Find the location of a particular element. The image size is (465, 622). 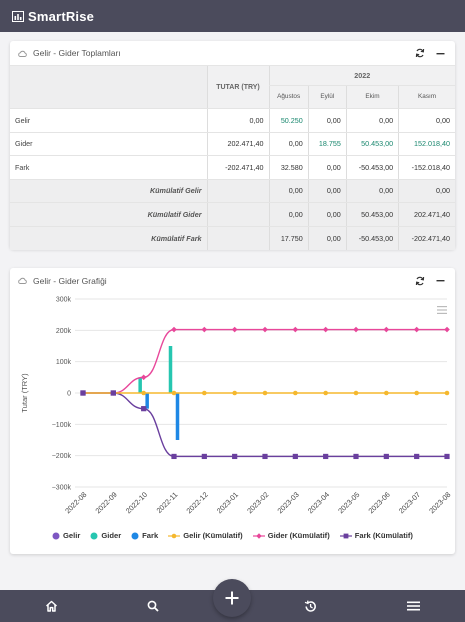

home-button is located at coordinates (51, 606).